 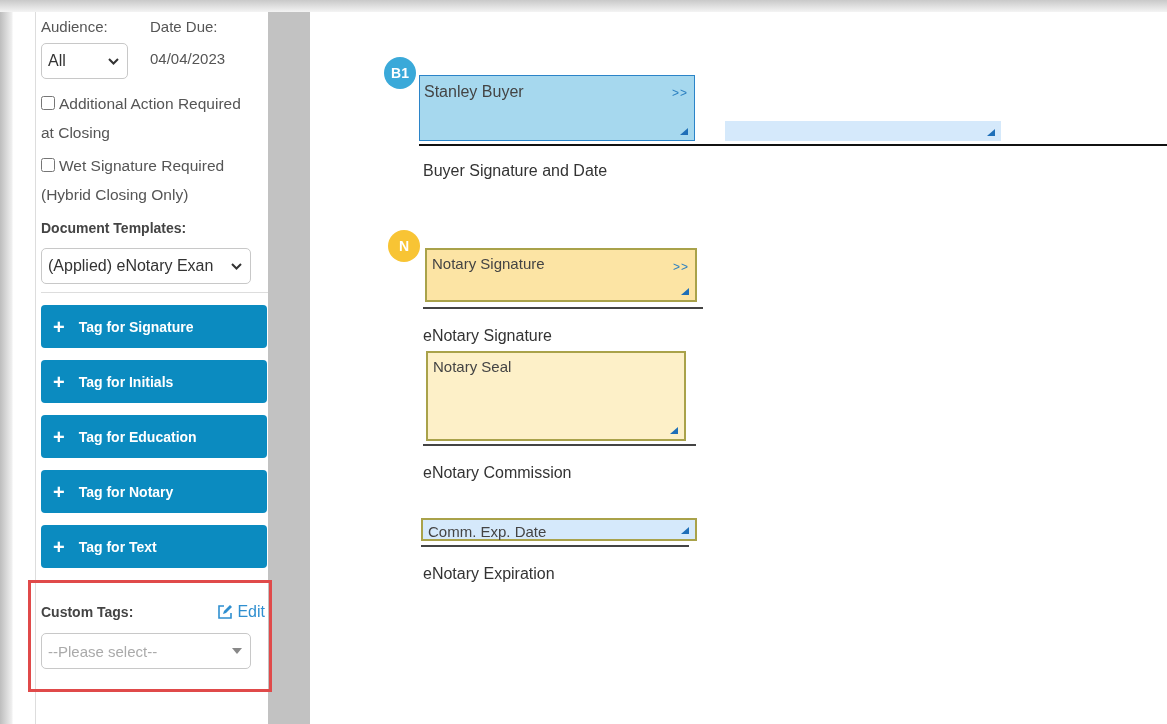 I want to click on templates-select: (Applied) eNotary Exan, so click(x=146, y=266).